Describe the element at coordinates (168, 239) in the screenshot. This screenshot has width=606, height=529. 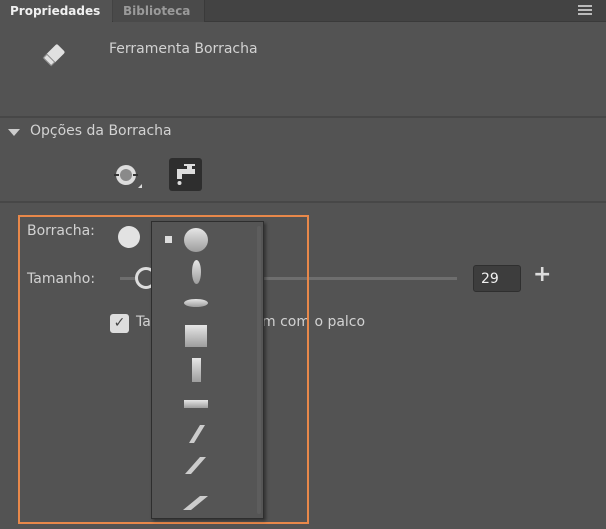
I see `selected-marker-icon` at that location.